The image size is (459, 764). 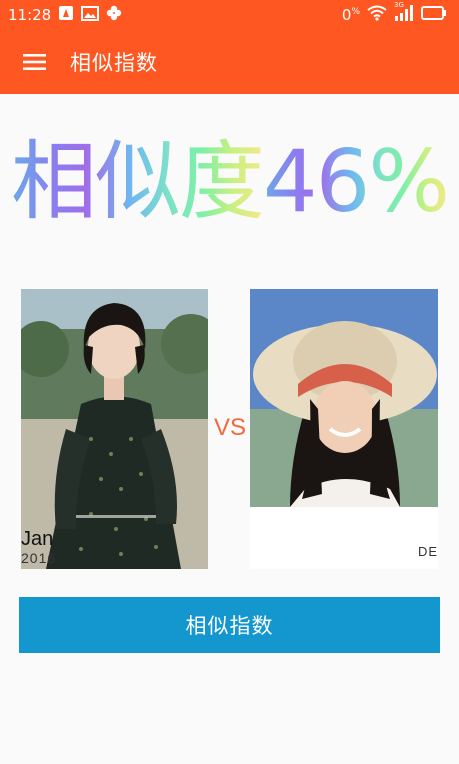 What do you see at coordinates (37, 539) in the screenshot?
I see `photo-caption-month: Jan` at bounding box center [37, 539].